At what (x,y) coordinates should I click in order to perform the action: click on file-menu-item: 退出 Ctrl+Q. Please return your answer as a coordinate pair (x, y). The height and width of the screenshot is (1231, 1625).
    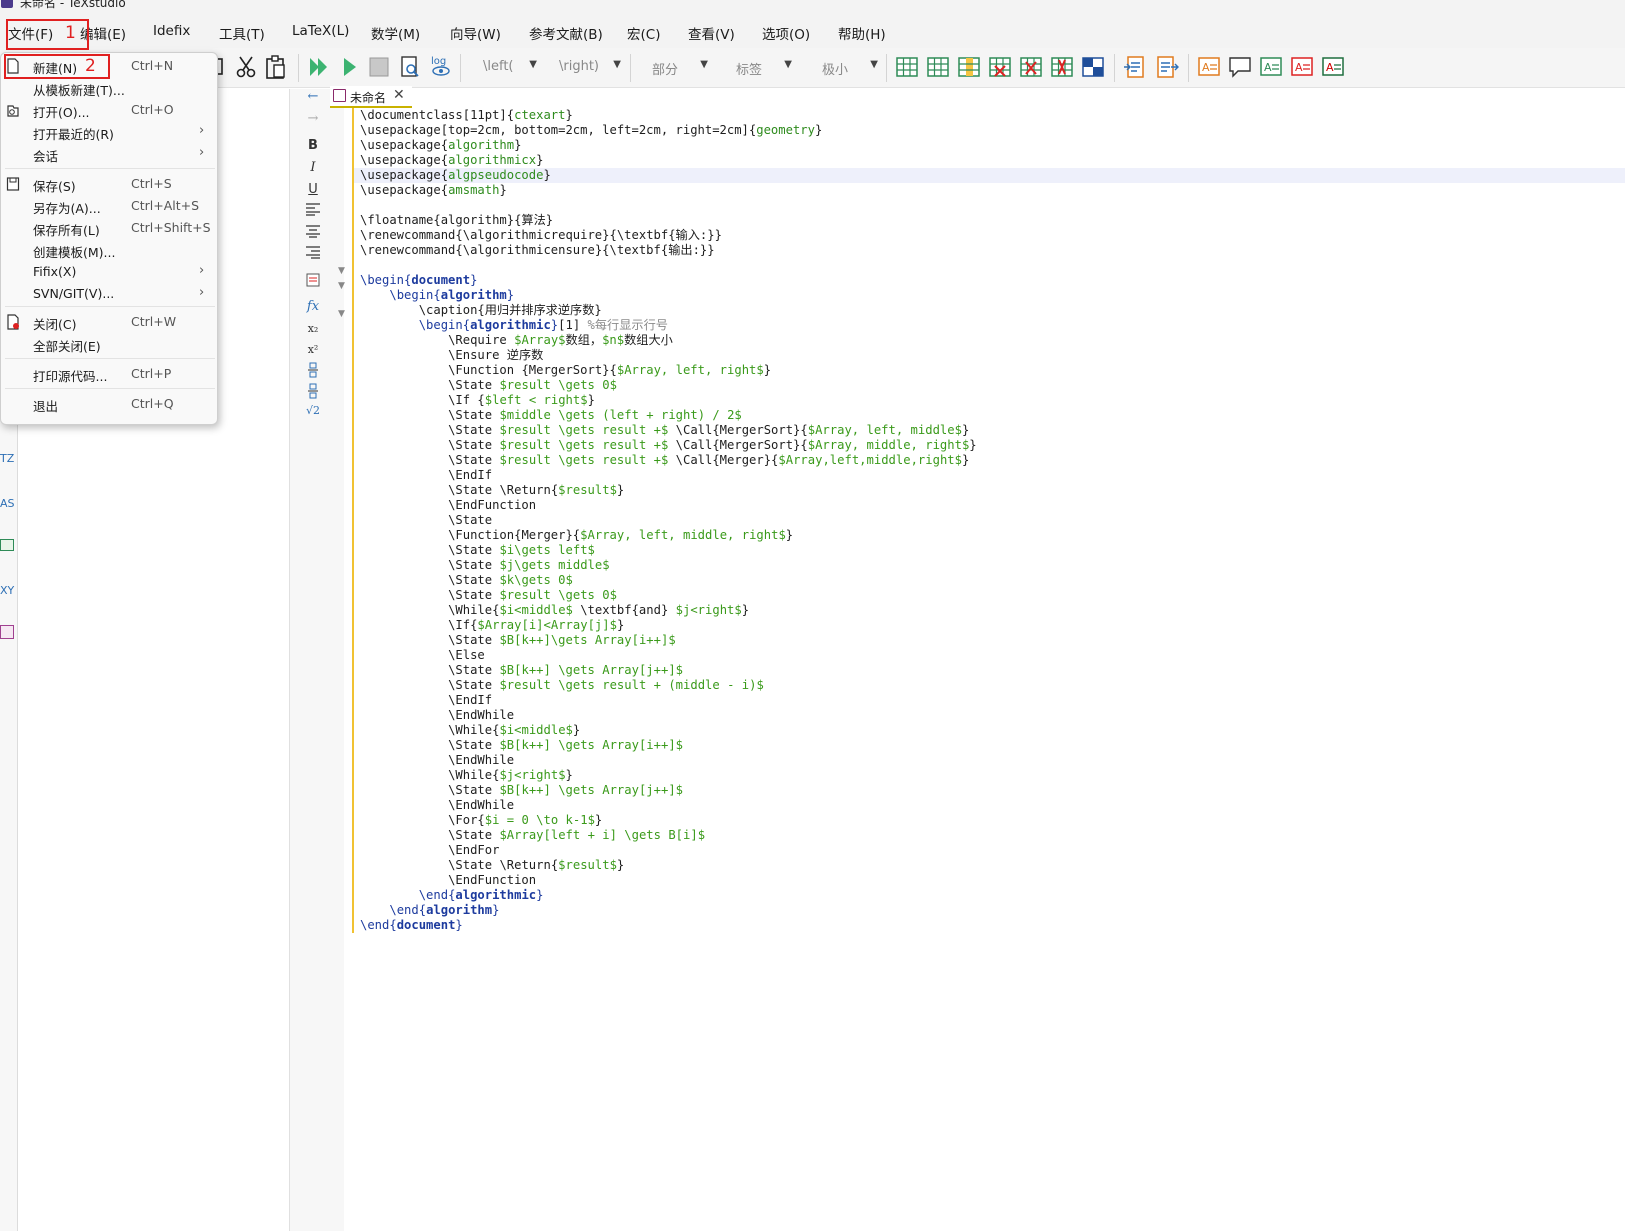
    Looking at the image, I should click on (109, 404).